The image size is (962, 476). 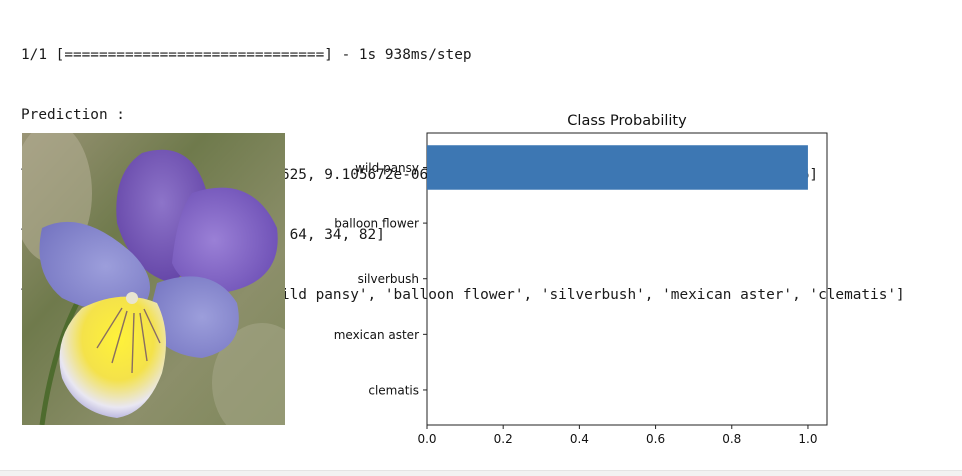 I want to click on x-tick-label: 0.2, so click(x=503, y=439).